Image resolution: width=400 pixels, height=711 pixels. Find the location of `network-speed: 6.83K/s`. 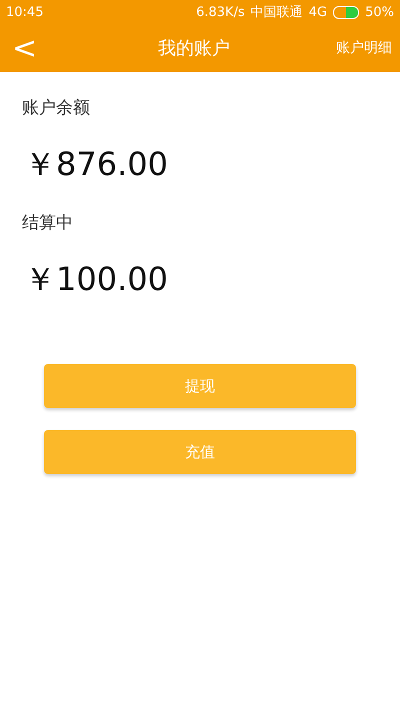

network-speed: 6.83K/s is located at coordinates (220, 12).